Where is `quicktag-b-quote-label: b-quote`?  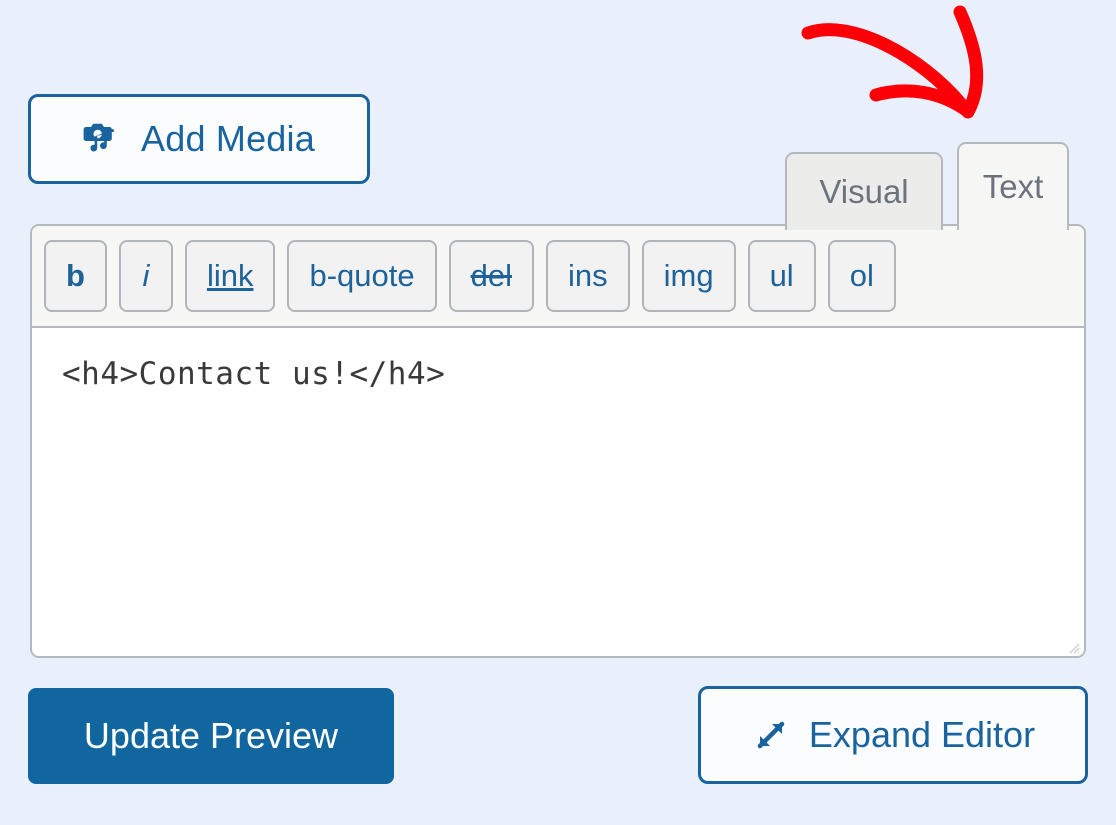
quicktag-b-quote-label: b-quote is located at coordinates (362, 275).